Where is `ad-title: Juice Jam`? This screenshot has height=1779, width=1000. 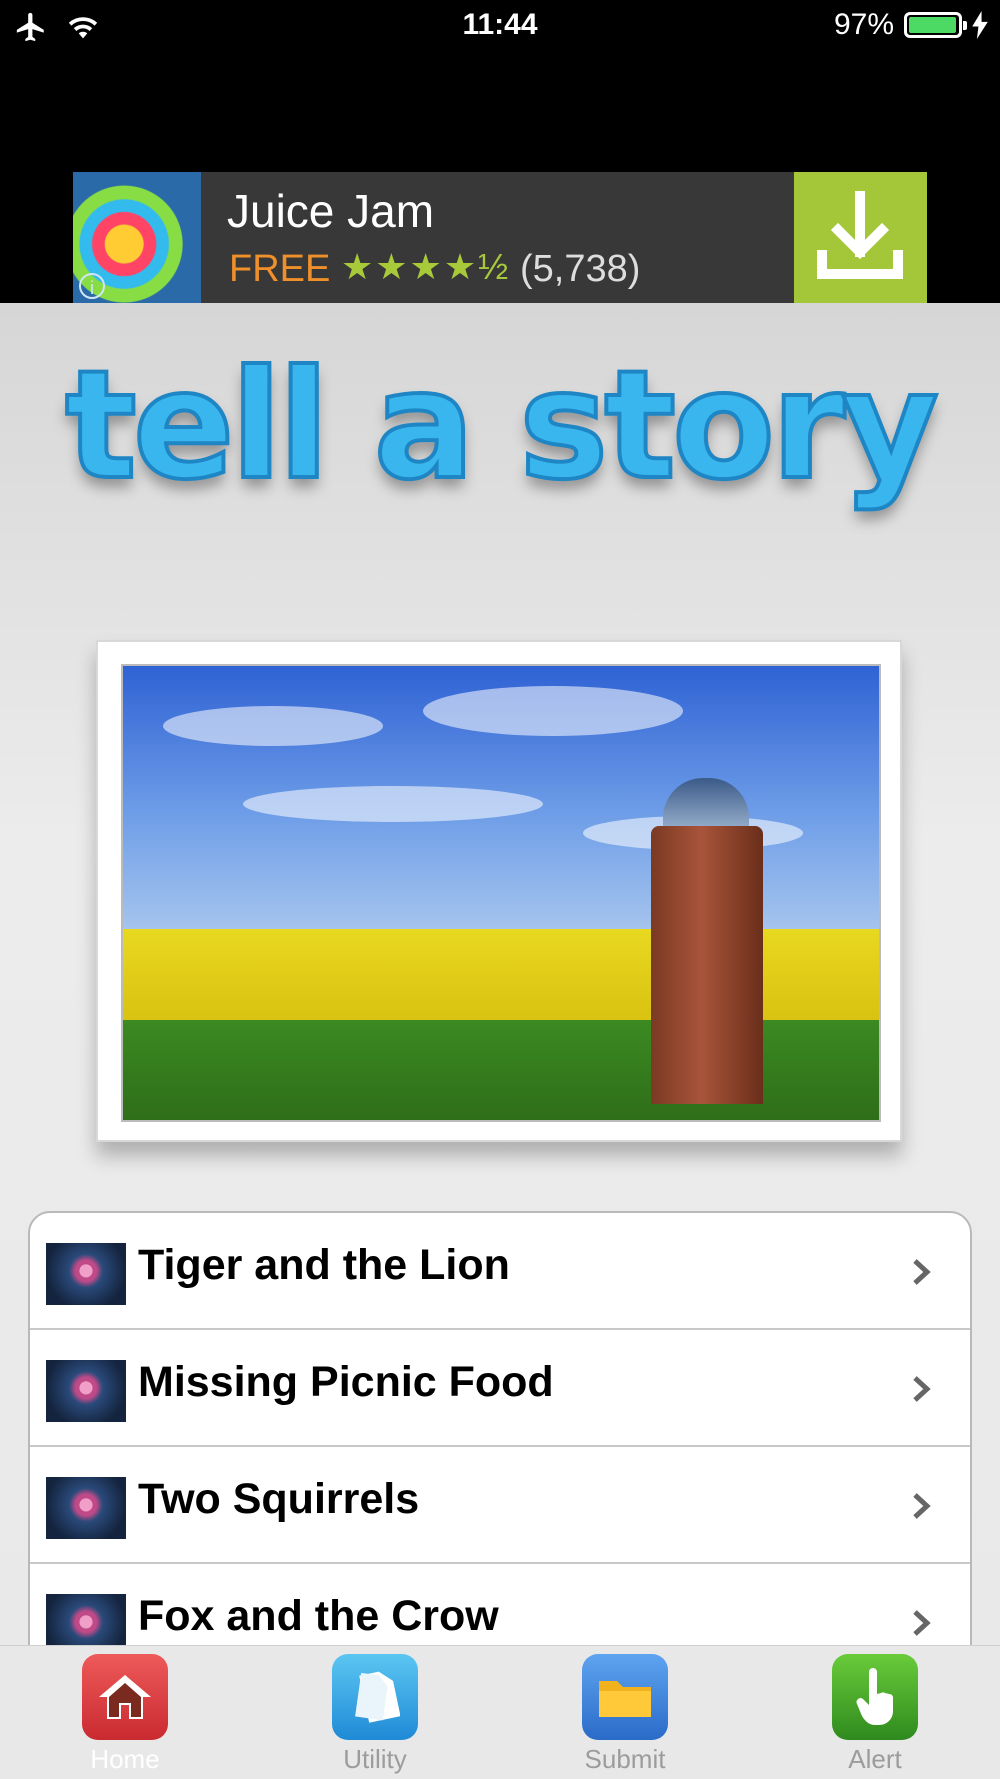 ad-title: Juice Jam is located at coordinates (331, 211).